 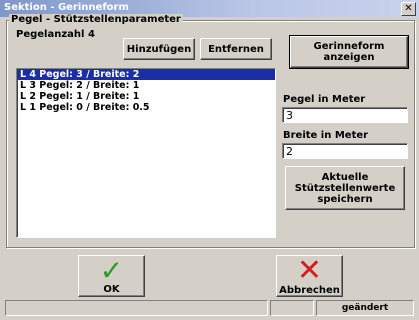 What do you see at coordinates (146, 107) in the screenshot?
I see `list-item: L 1 Pegel: 0 / Breite: 0.5` at bounding box center [146, 107].